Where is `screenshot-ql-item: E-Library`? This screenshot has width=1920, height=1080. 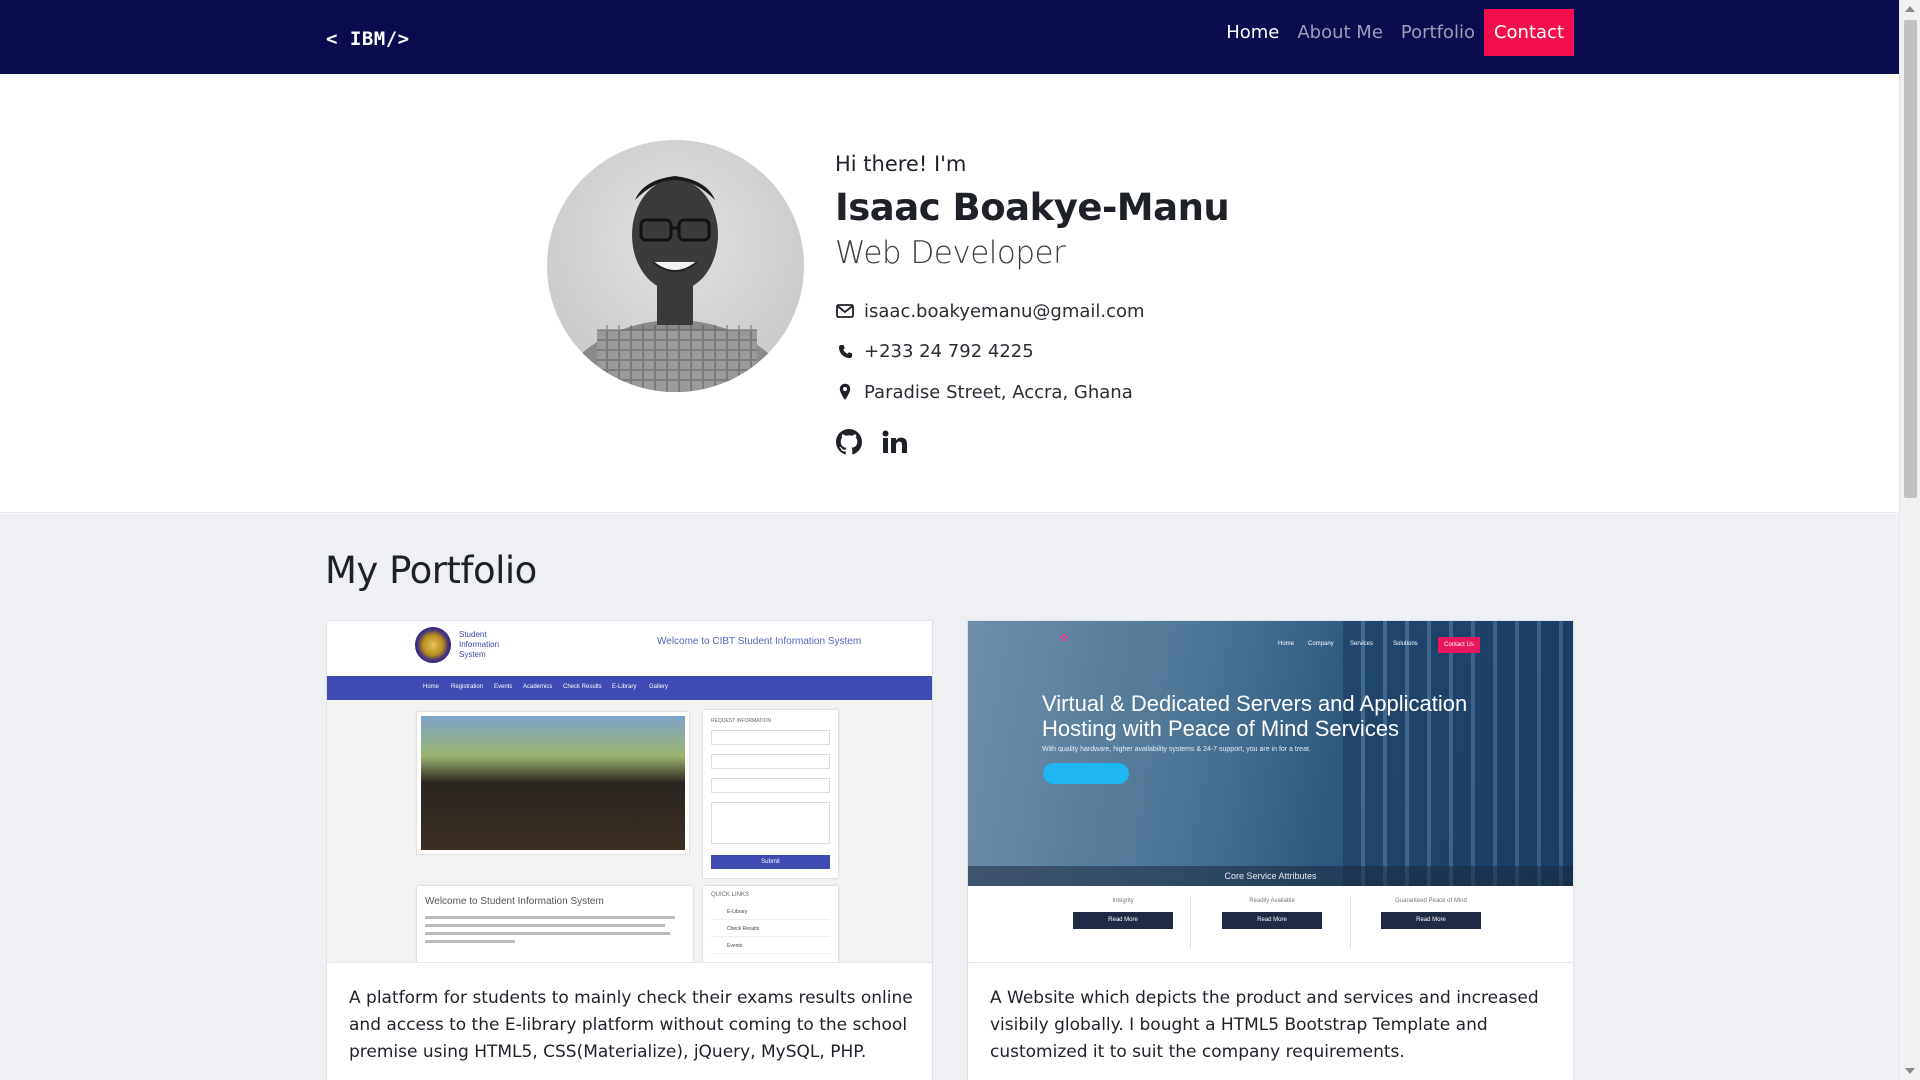 screenshot-ql-item: E-Library is located at coordinates (770, 913).